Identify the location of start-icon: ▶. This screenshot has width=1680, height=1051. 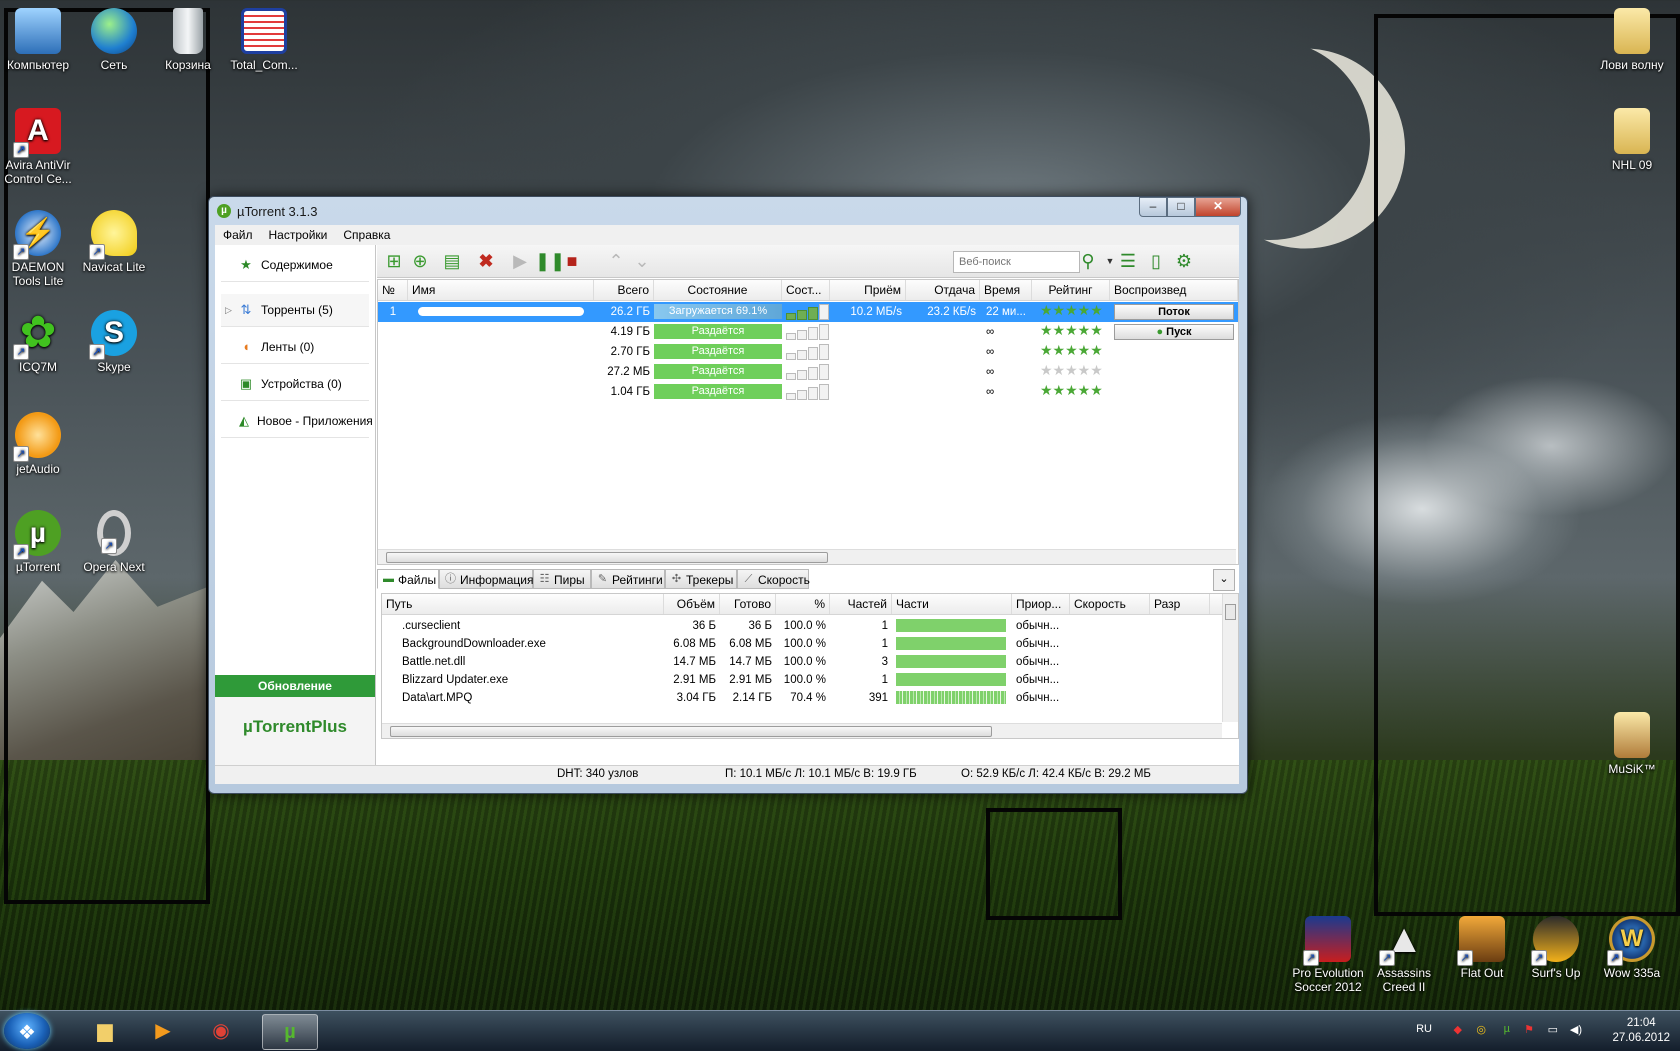
(520, 261).